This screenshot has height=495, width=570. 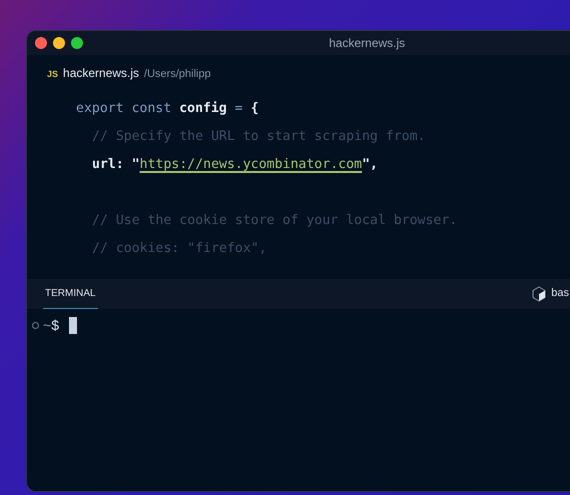 I want to click on cube-icon, so click(x=539, y=294).